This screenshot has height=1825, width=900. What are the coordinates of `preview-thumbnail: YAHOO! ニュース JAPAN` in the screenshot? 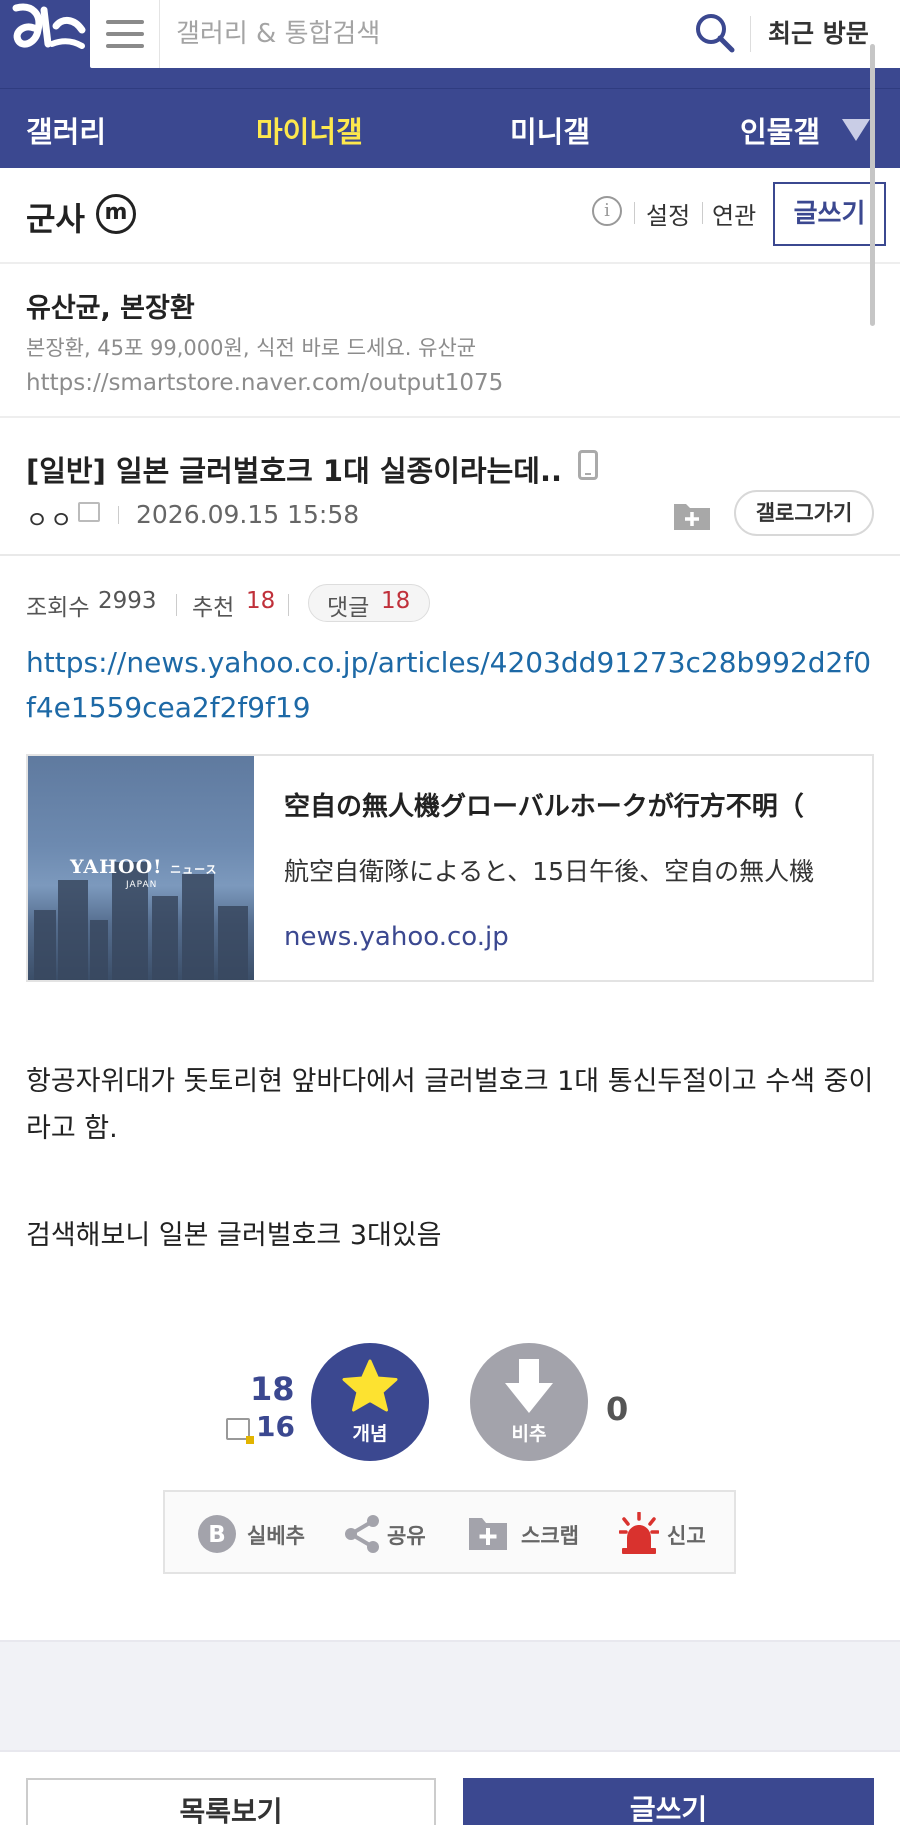 It's located at (141, 868).